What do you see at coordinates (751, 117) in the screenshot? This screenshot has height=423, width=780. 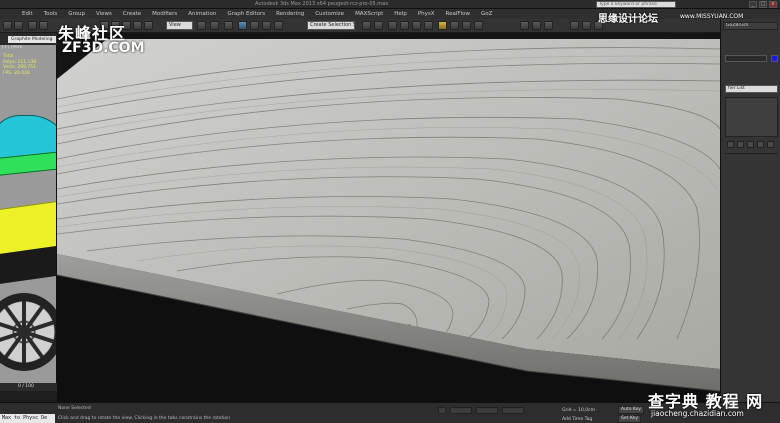 I see `modifier-stack` at bounding box center [751, 117].